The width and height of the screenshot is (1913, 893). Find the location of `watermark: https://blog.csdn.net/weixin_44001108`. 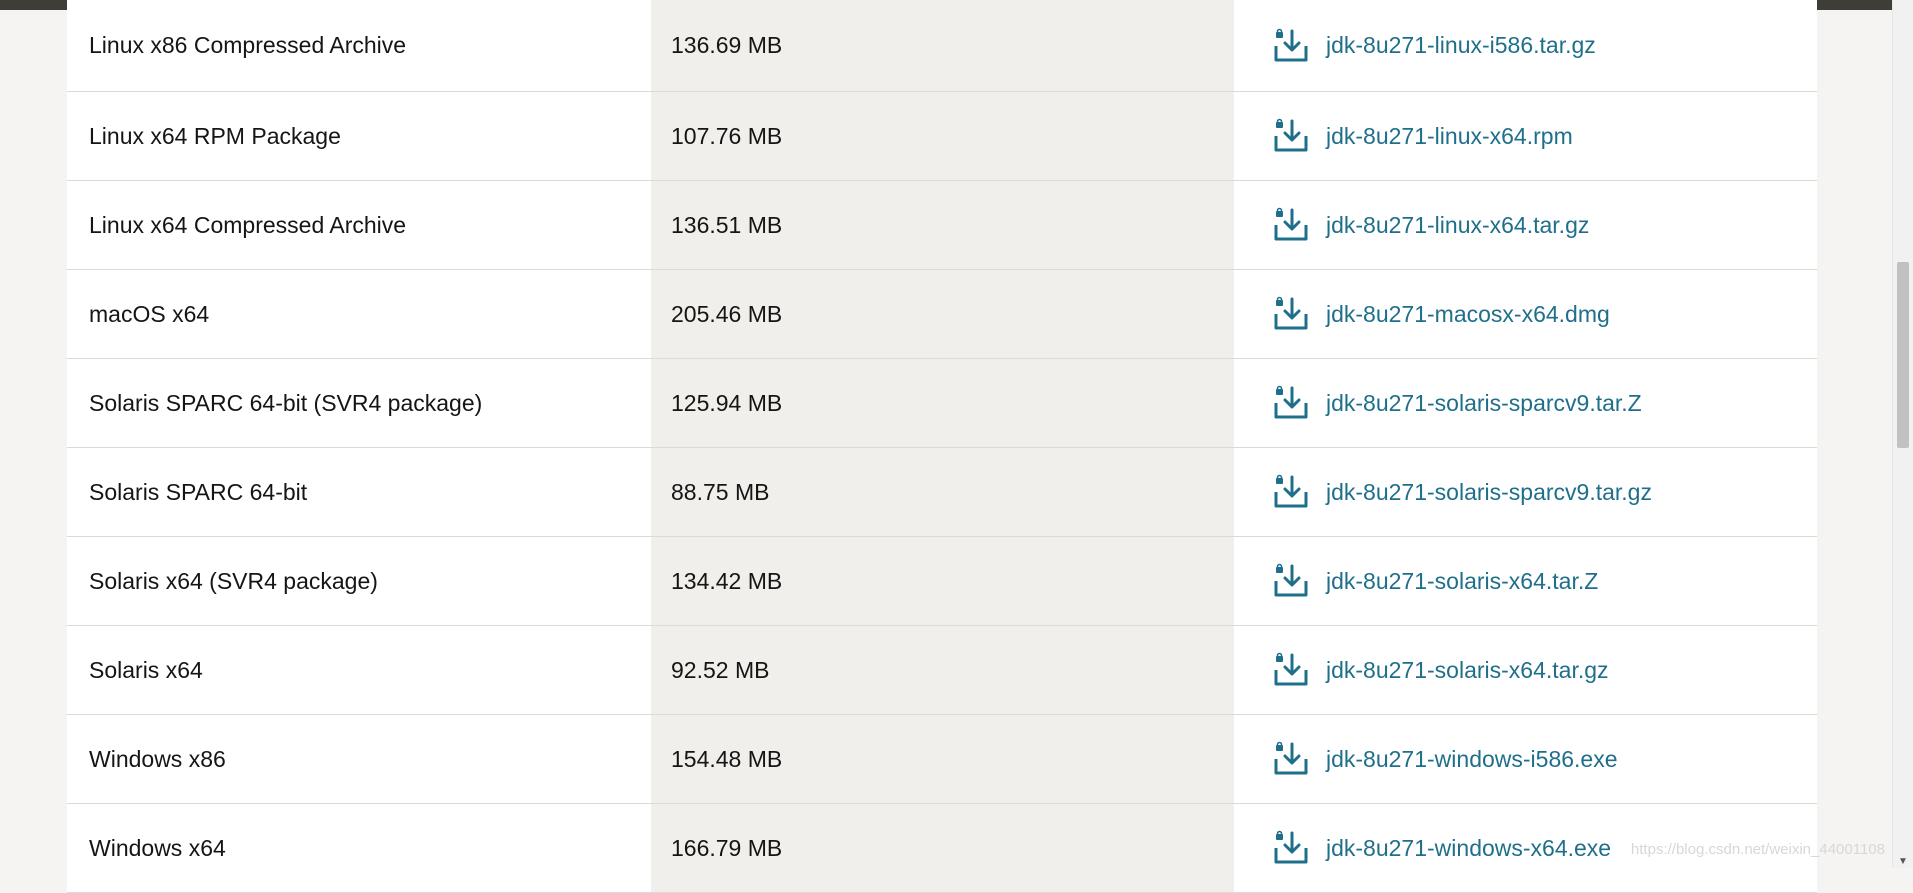

watermark: https://blog.csdn.net/weixin_44001108 is located at coordinates (1757, 849).